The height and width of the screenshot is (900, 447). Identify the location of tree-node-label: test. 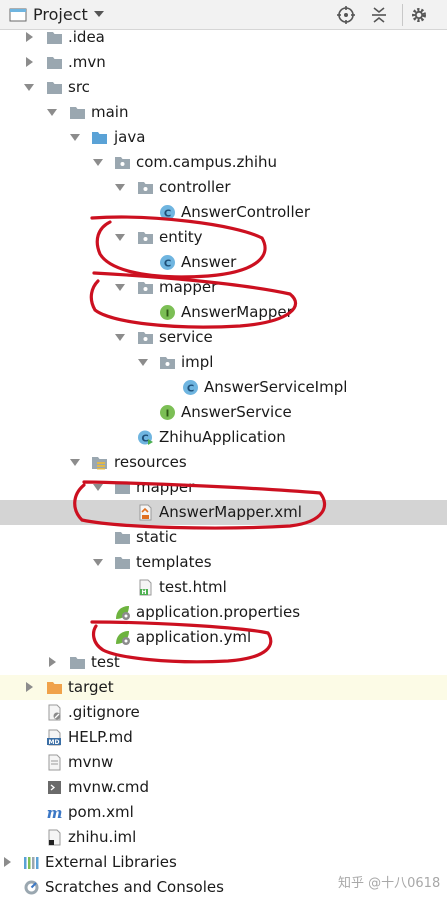
(105, 662).